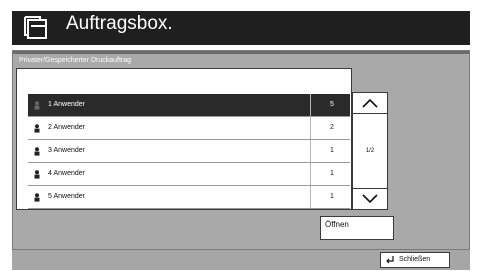  I want to click on row-username: 3 Anwender, so click(66, 150).